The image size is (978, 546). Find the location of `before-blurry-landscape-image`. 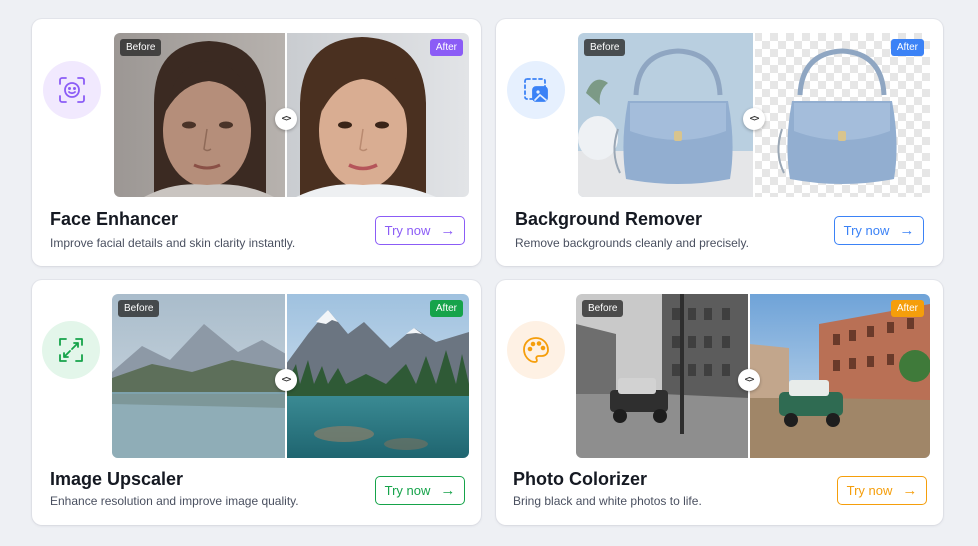

before-blurry-landscape-image is located at coordinates (199, 376).